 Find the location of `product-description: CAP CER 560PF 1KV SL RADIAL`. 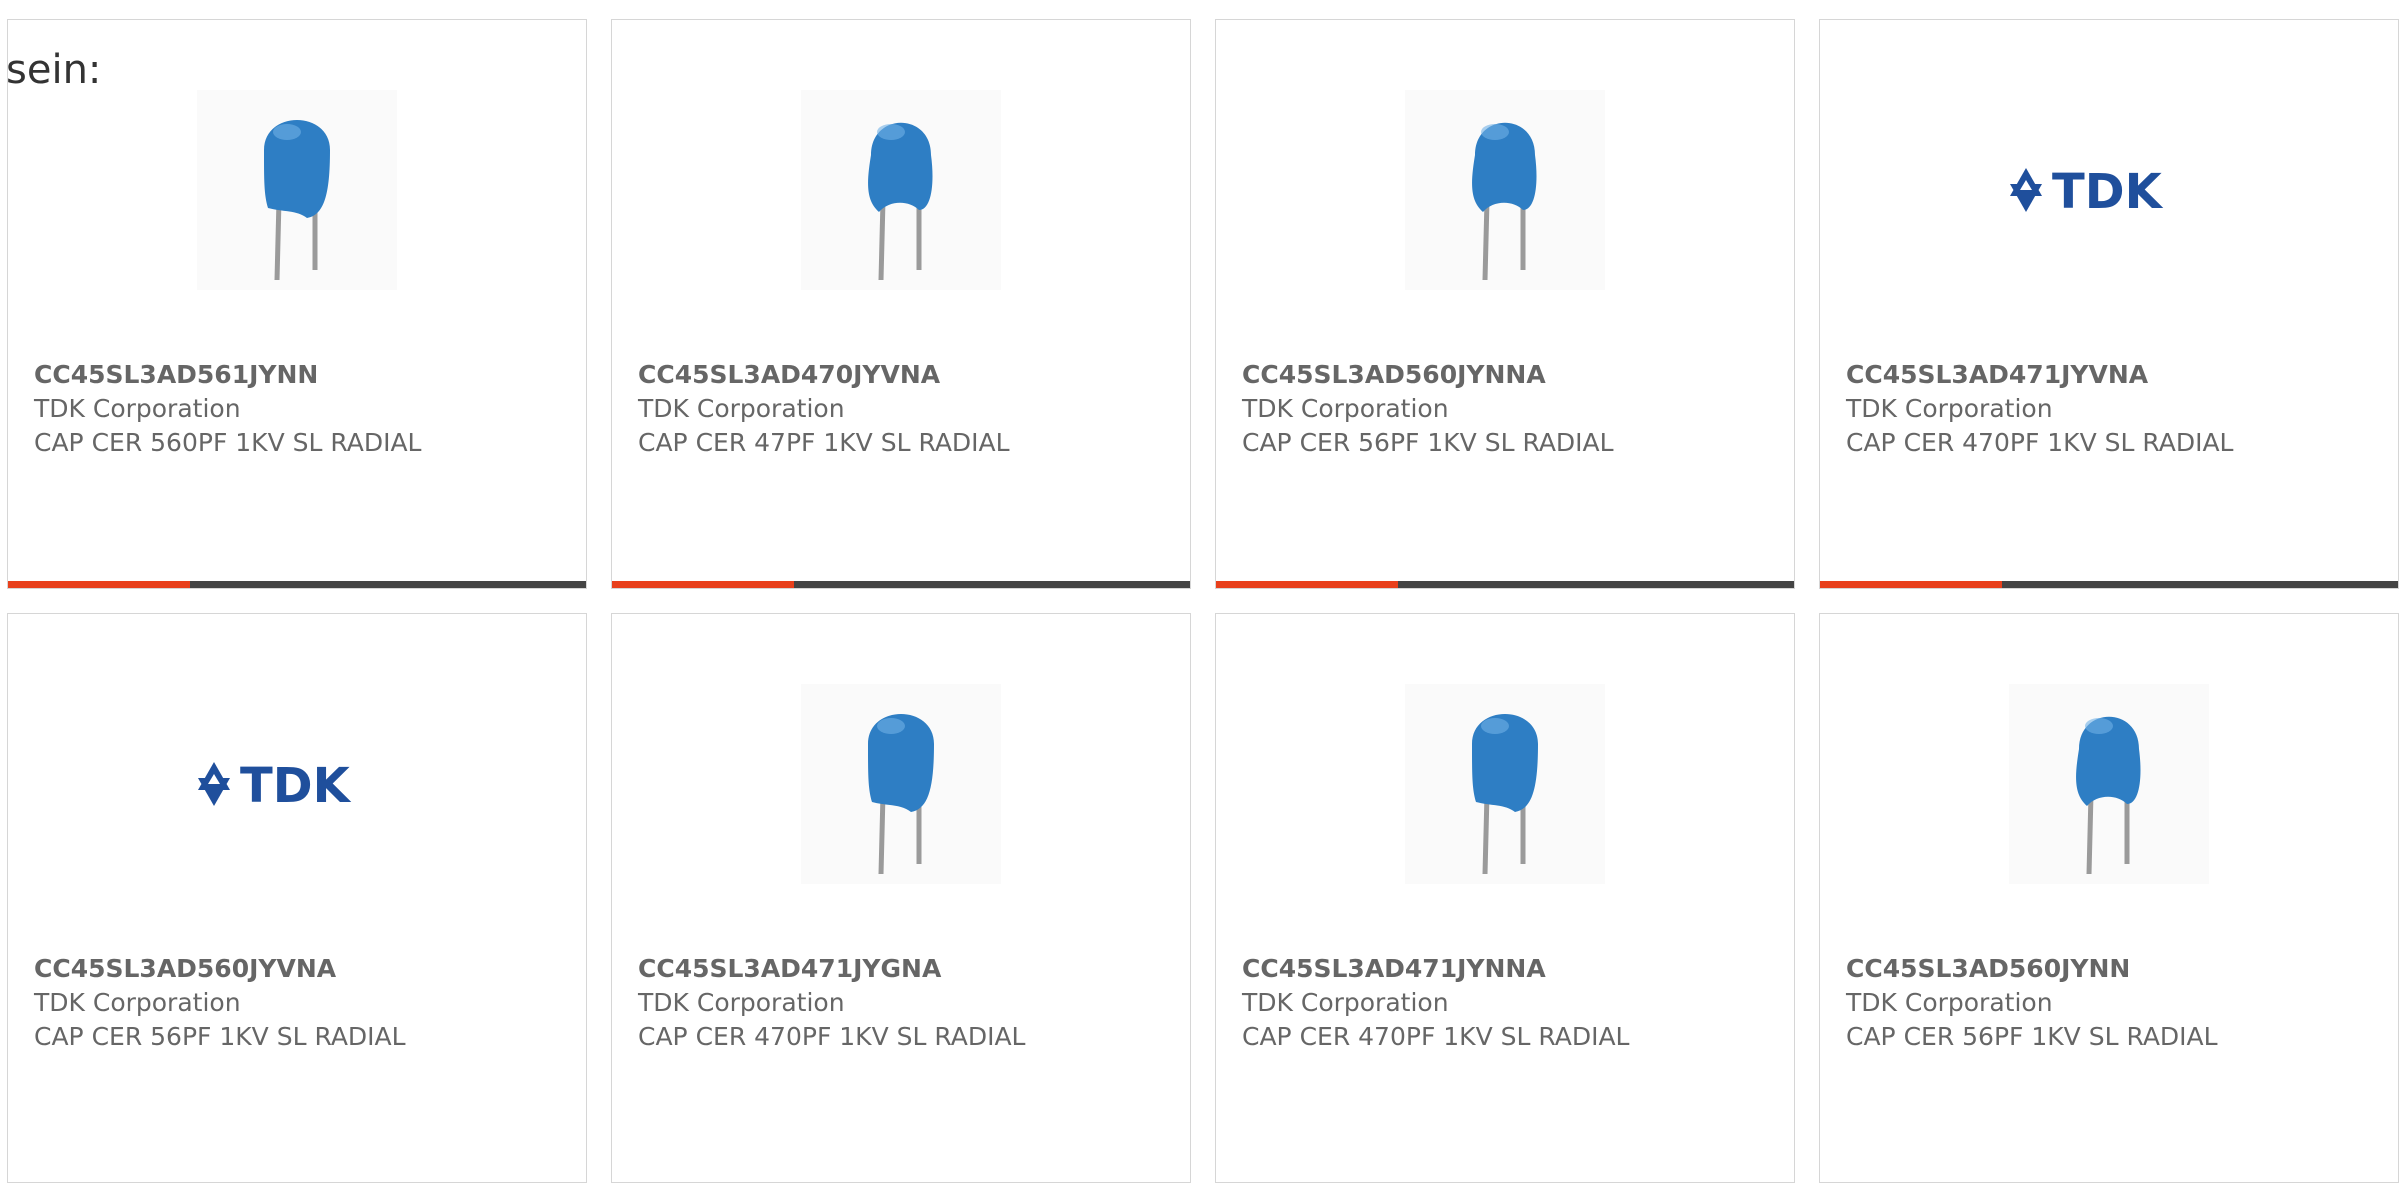

product-description: CAP CER 560PF 1KV SL RADIAL is located at coordinates (228, 442).